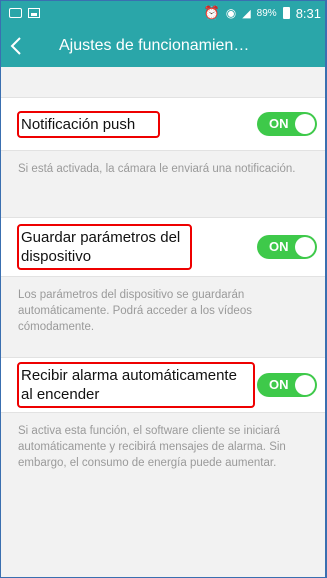 The image size is (327, 578). What do you see at coordinates (24, 13) in the screenshot?
I see `status-left` at bounding box center [24, 13].